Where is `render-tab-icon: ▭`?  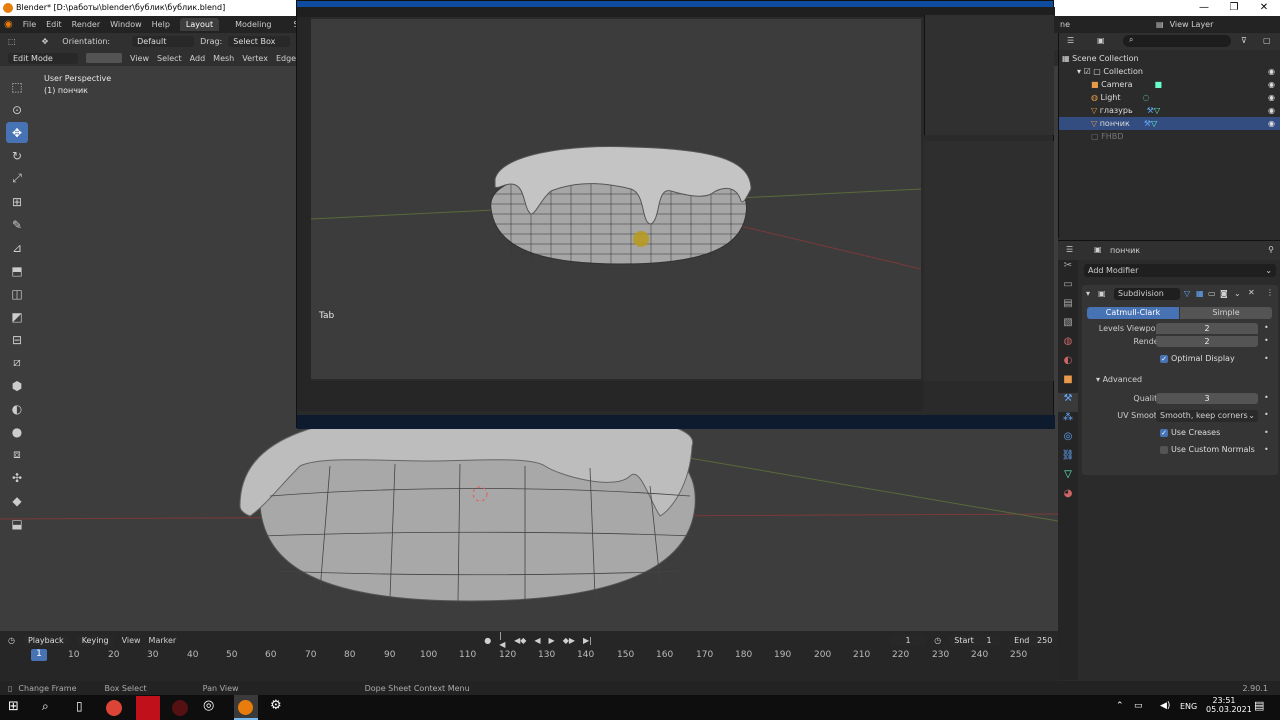 render-tab-icon: ▭ is located at coordinates (1068, 288).